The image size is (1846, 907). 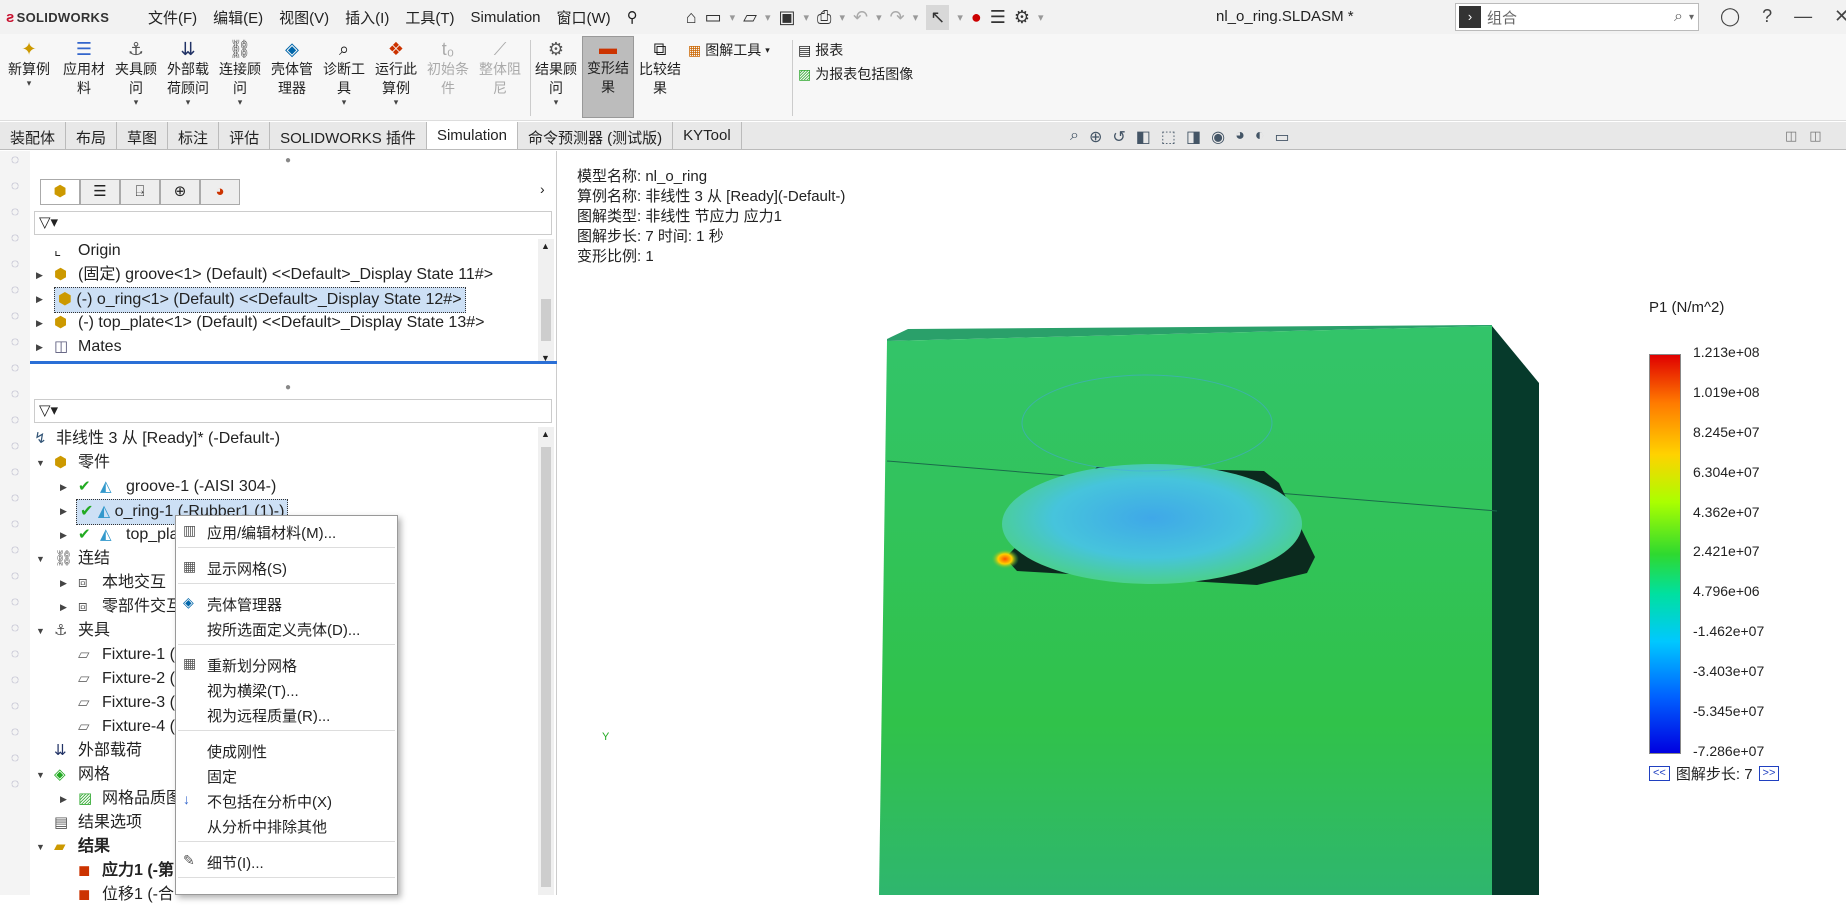 I want to click on menu-fix: 固定, so click(x=222, y=776).